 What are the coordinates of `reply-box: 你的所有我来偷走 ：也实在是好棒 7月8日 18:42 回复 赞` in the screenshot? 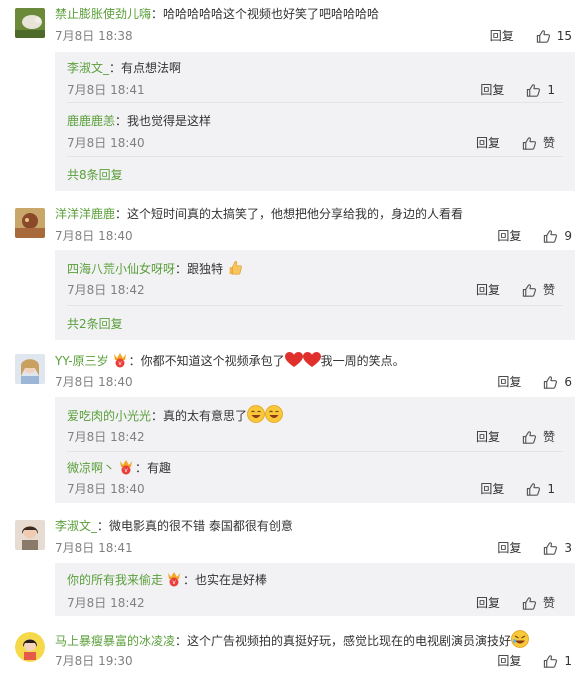 It's located at (315, 589).